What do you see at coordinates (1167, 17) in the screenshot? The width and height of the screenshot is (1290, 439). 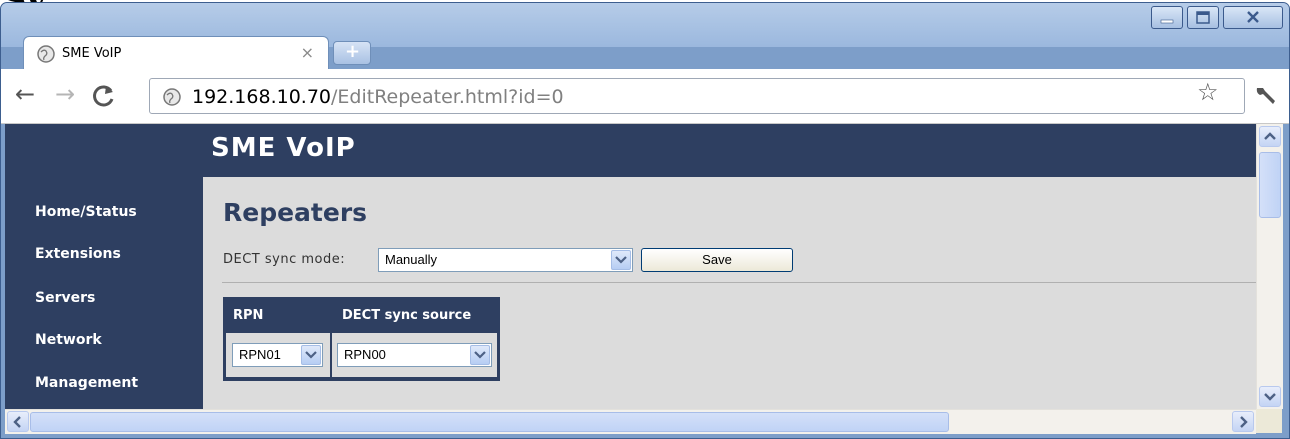 I see `minimize-button` at bounding box center [1167, 17].